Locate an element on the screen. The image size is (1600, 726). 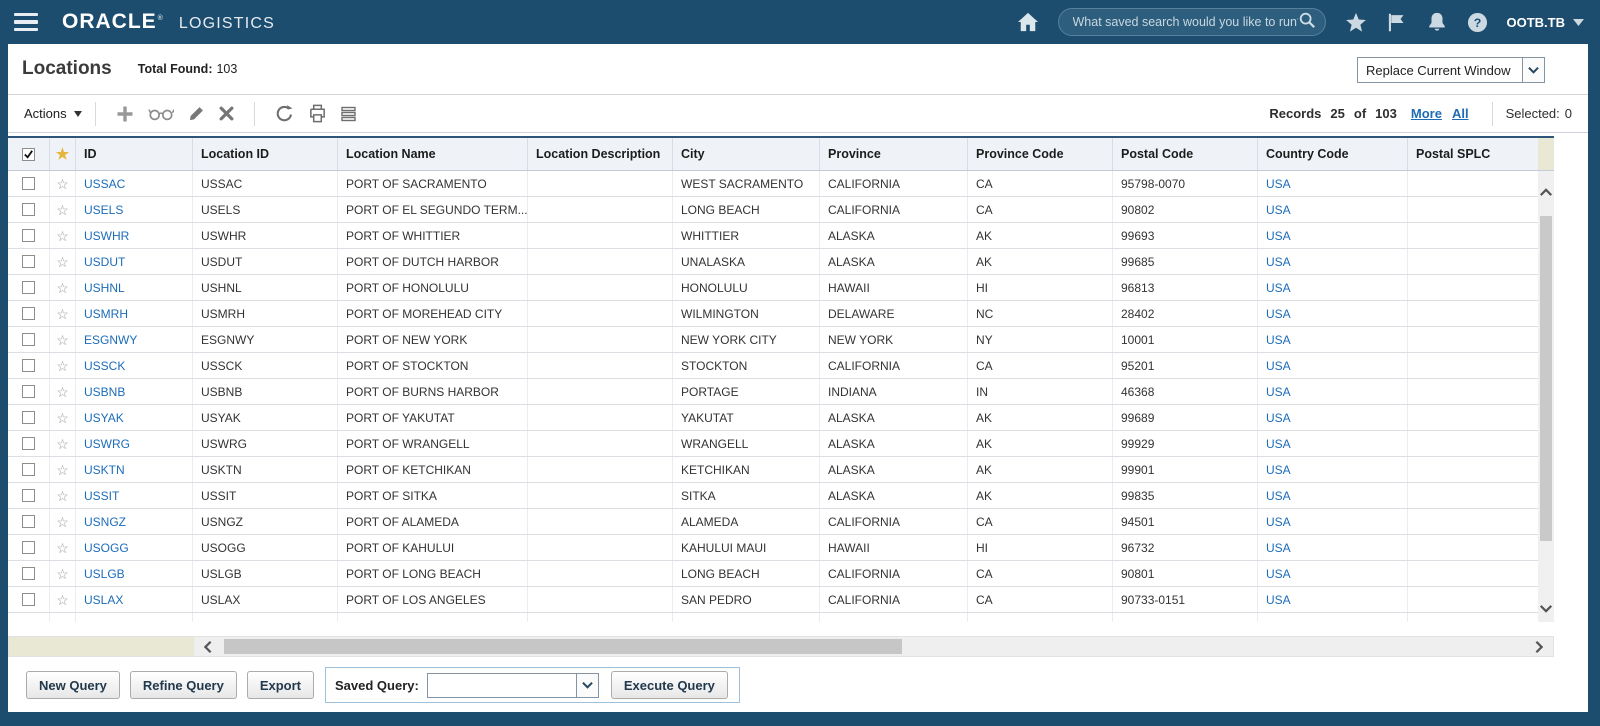
saved-search-input: What saved search would you like to run? is located at coordinates (1191, 22).